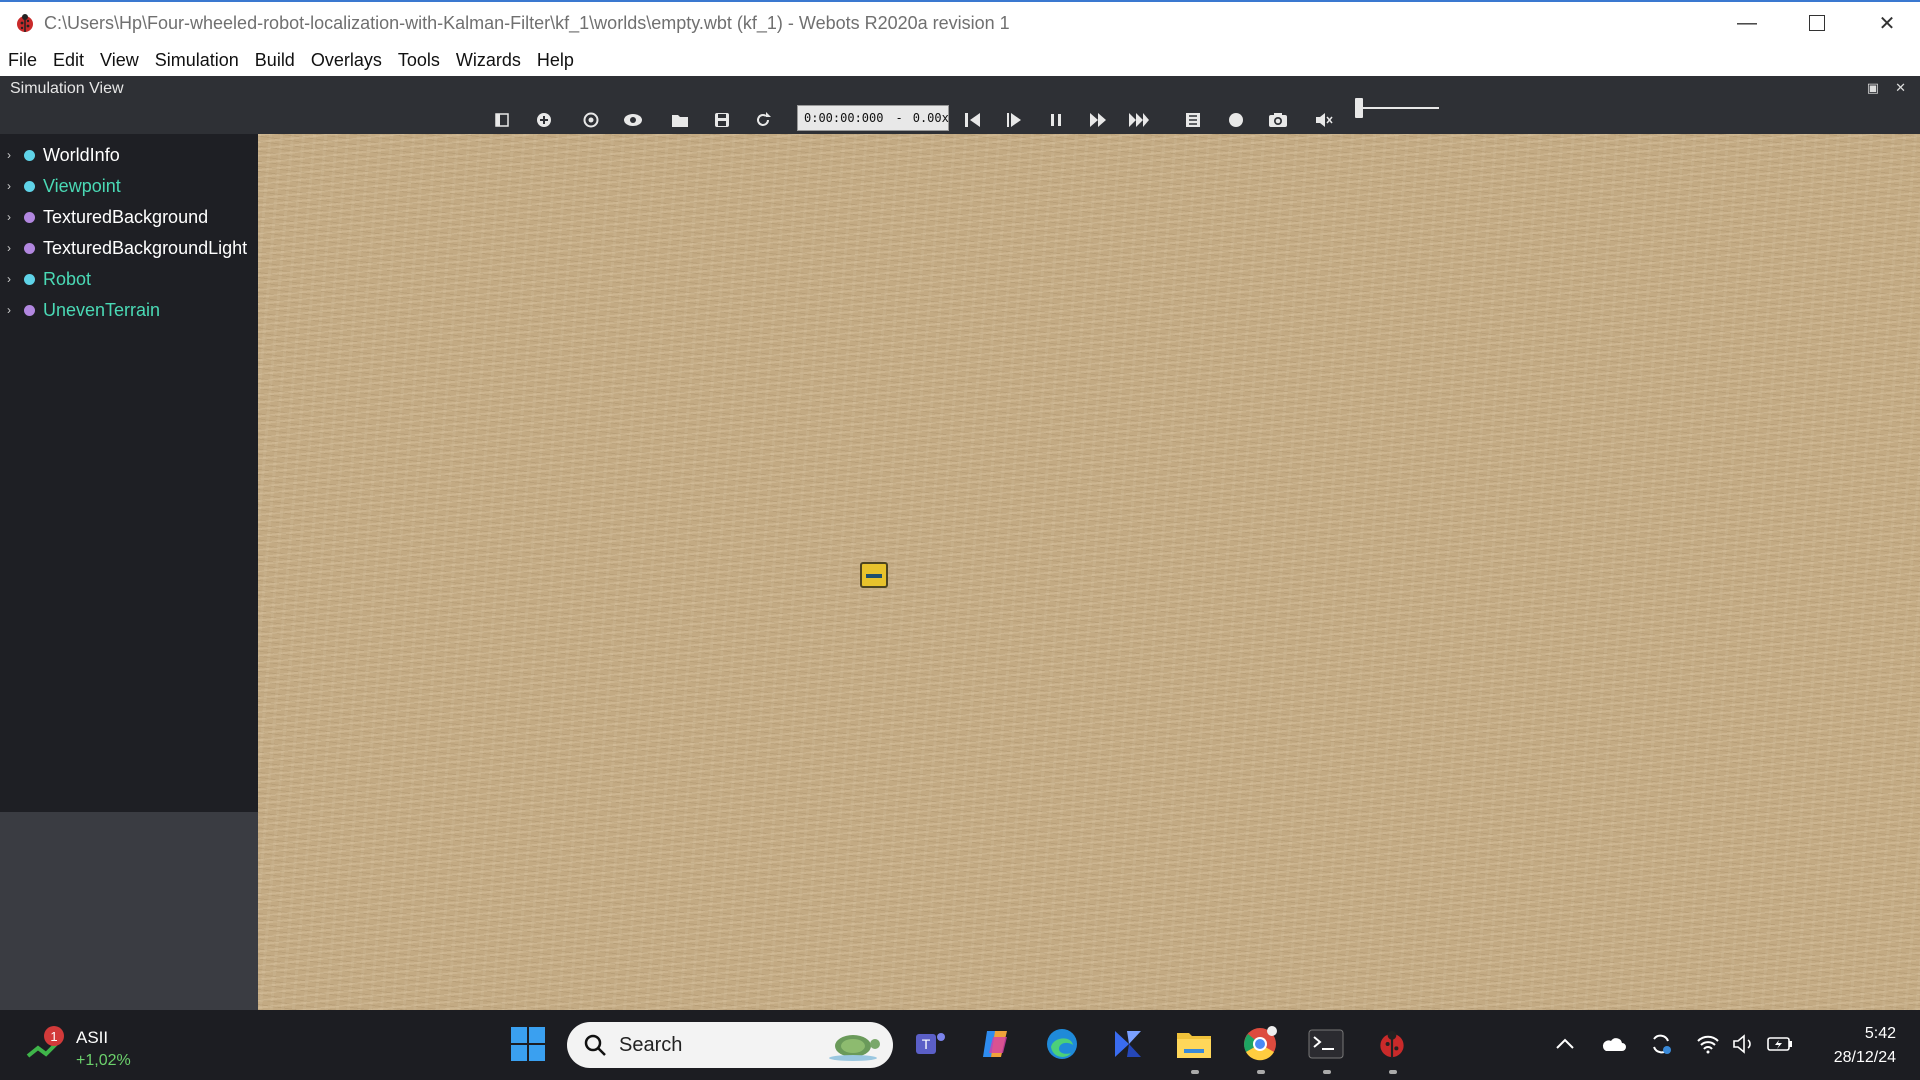  I want to click on clock: 5:42 28/12/24, so click(1865, 1046).